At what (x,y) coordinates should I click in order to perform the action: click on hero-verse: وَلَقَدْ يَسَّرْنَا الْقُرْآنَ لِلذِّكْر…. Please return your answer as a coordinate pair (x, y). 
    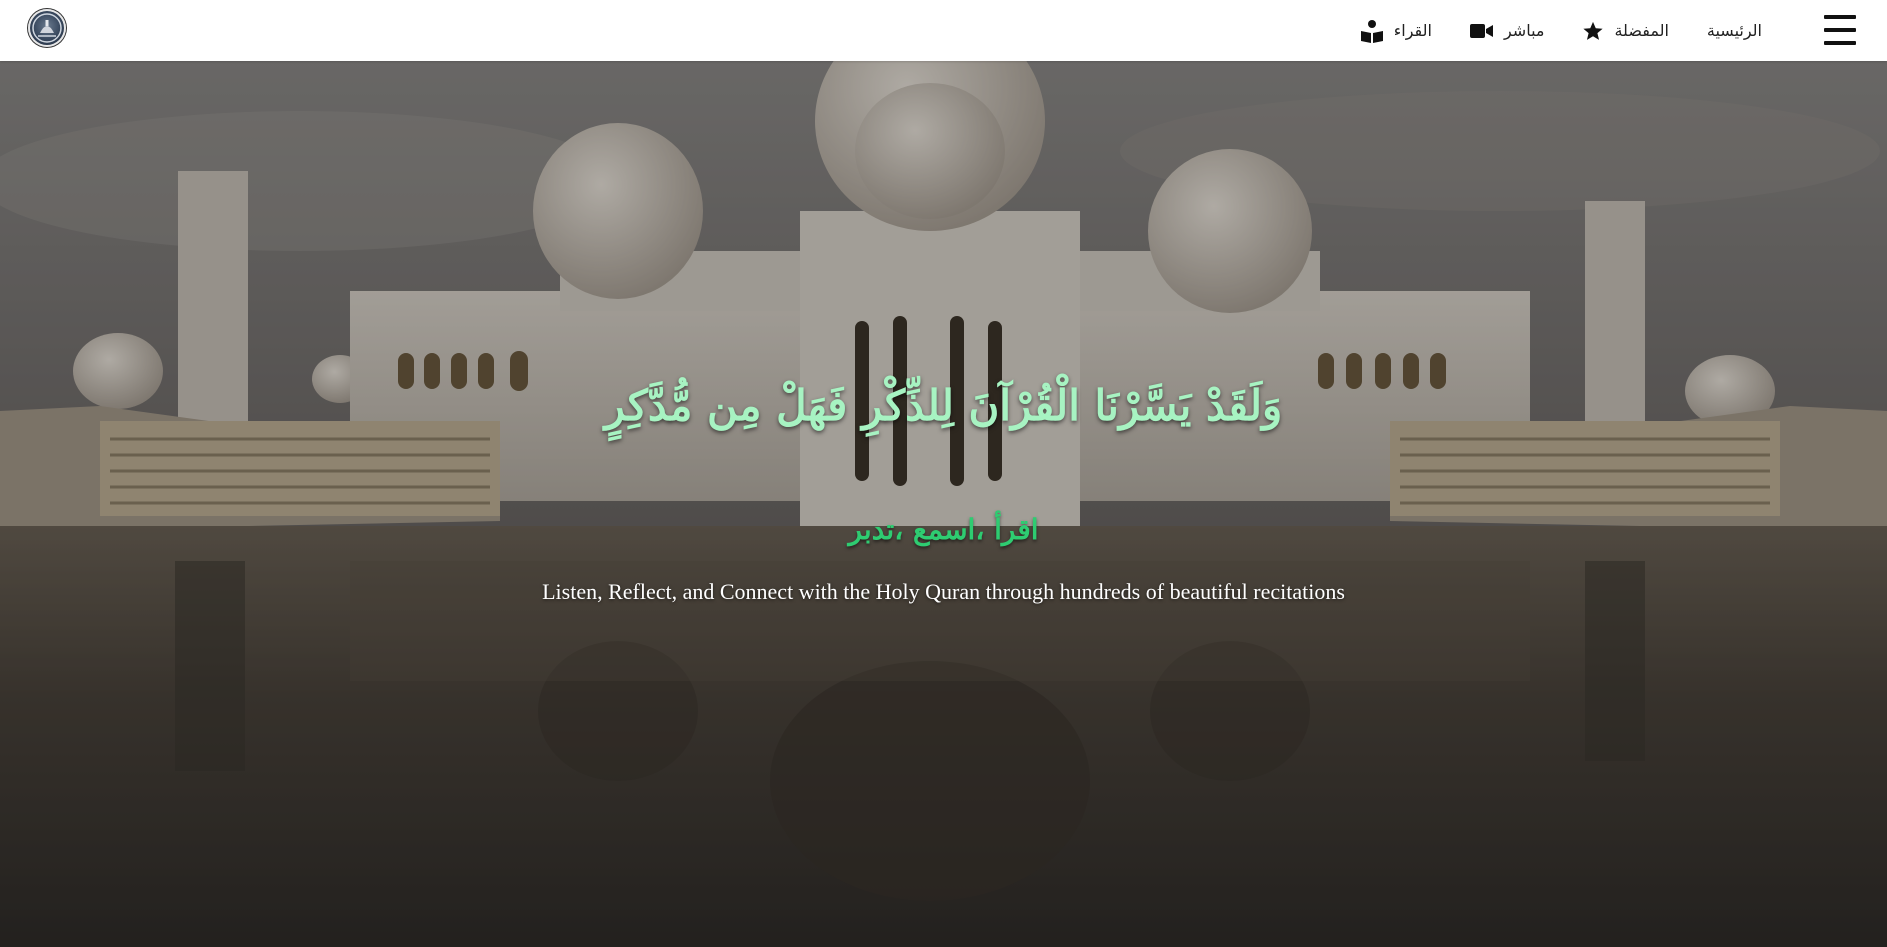
    Looking at the image, I should click on (943, 405).